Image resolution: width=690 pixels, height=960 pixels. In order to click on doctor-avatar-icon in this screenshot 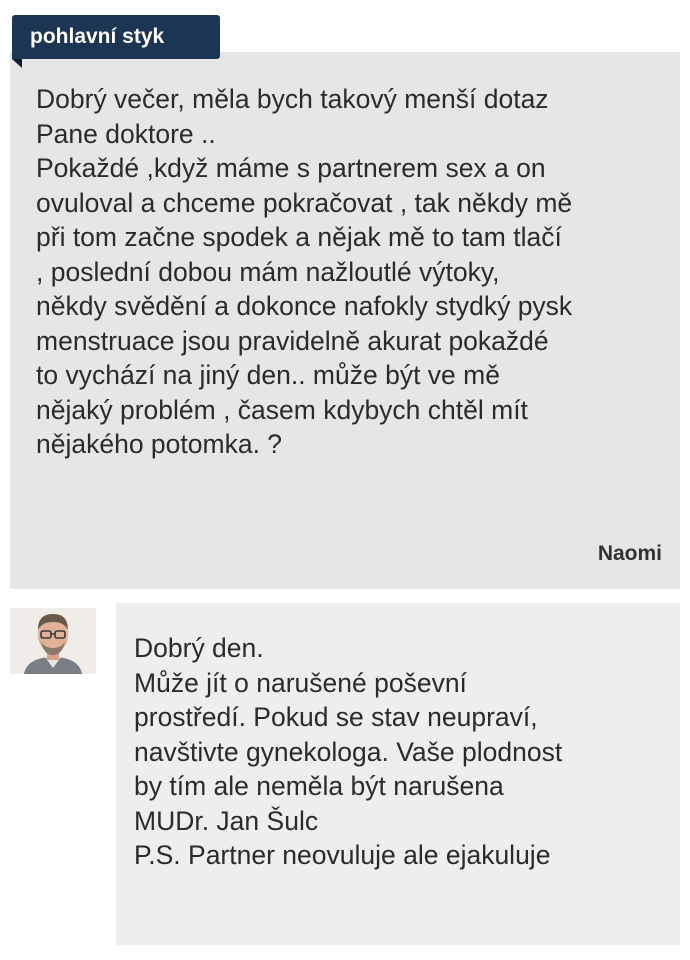, I will do `click(53, 641)`.